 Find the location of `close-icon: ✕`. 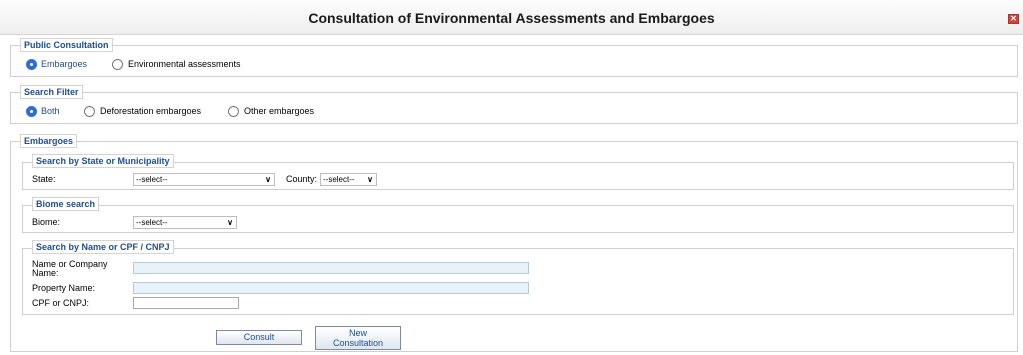

close-icon: ✕ is located at coordinates (1013, 19).